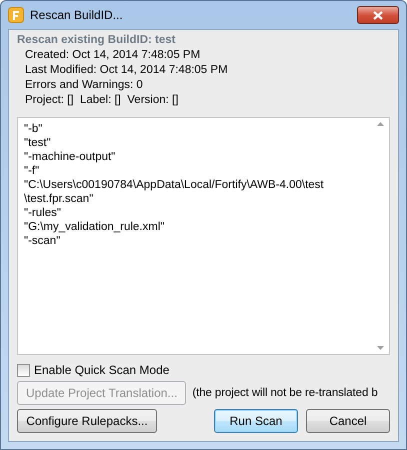 The image size is (407, 450). Describe the element at coordinates (70, 157) in the screenshot. I see `argument-line: "-machine-output"` at that location.